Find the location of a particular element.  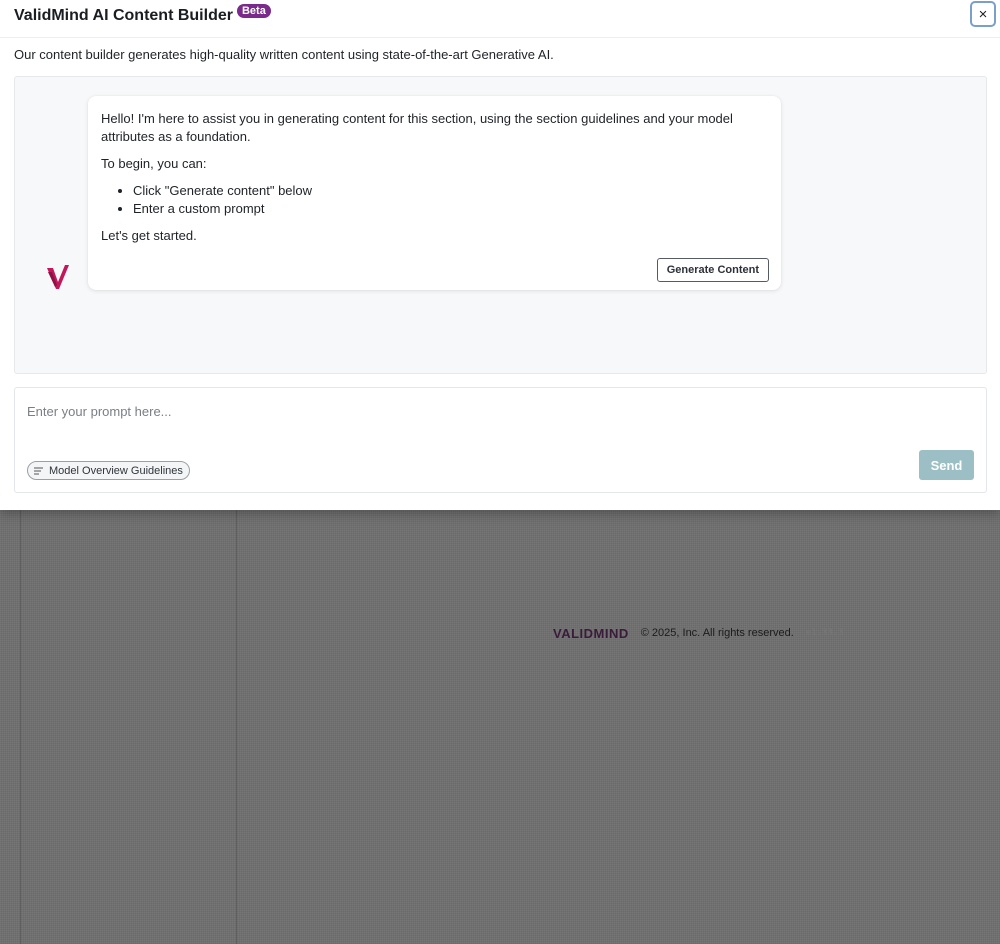

footer-version: v1.33.3 is located at coordinates (824, 633).